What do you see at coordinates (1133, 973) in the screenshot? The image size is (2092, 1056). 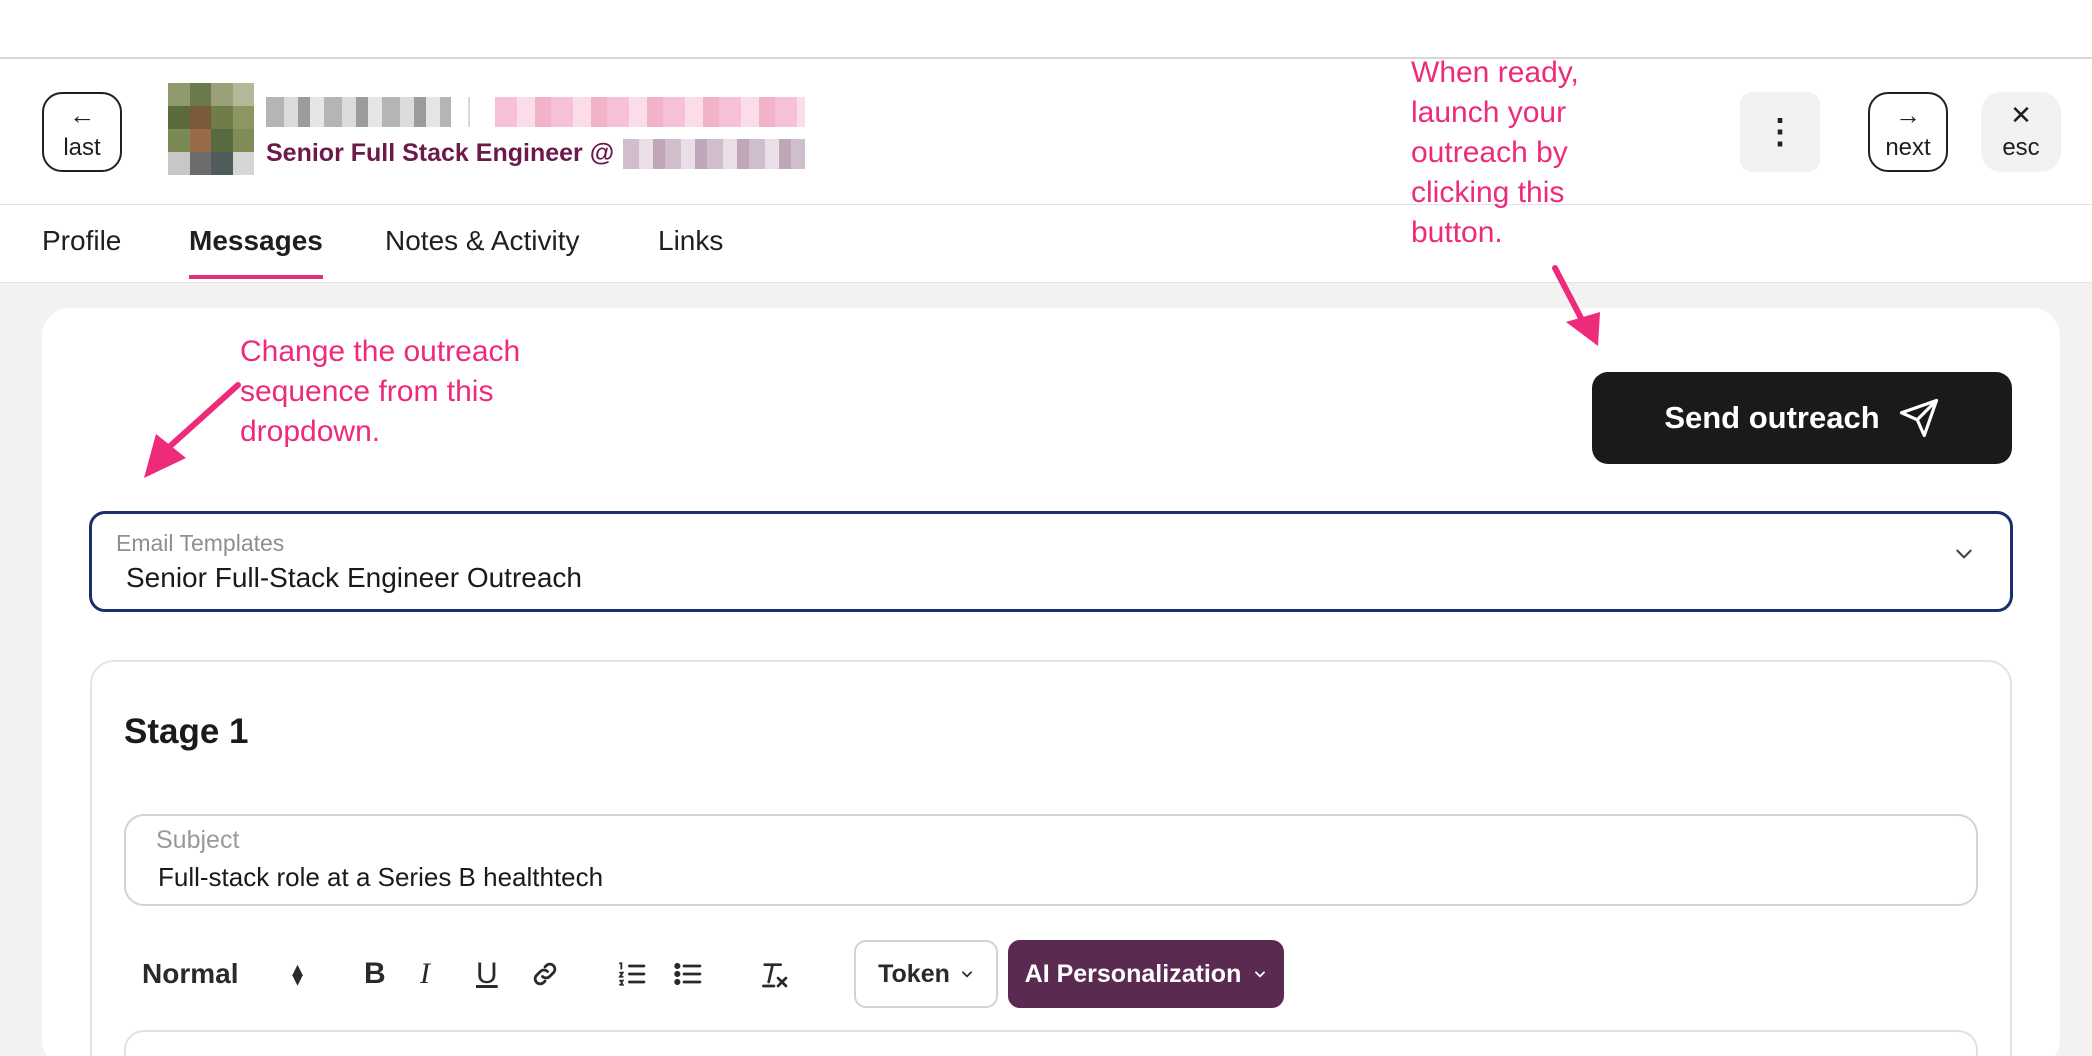 I see `ai-personalization-label: AI Personalization` at bounding box center [1133, 973].